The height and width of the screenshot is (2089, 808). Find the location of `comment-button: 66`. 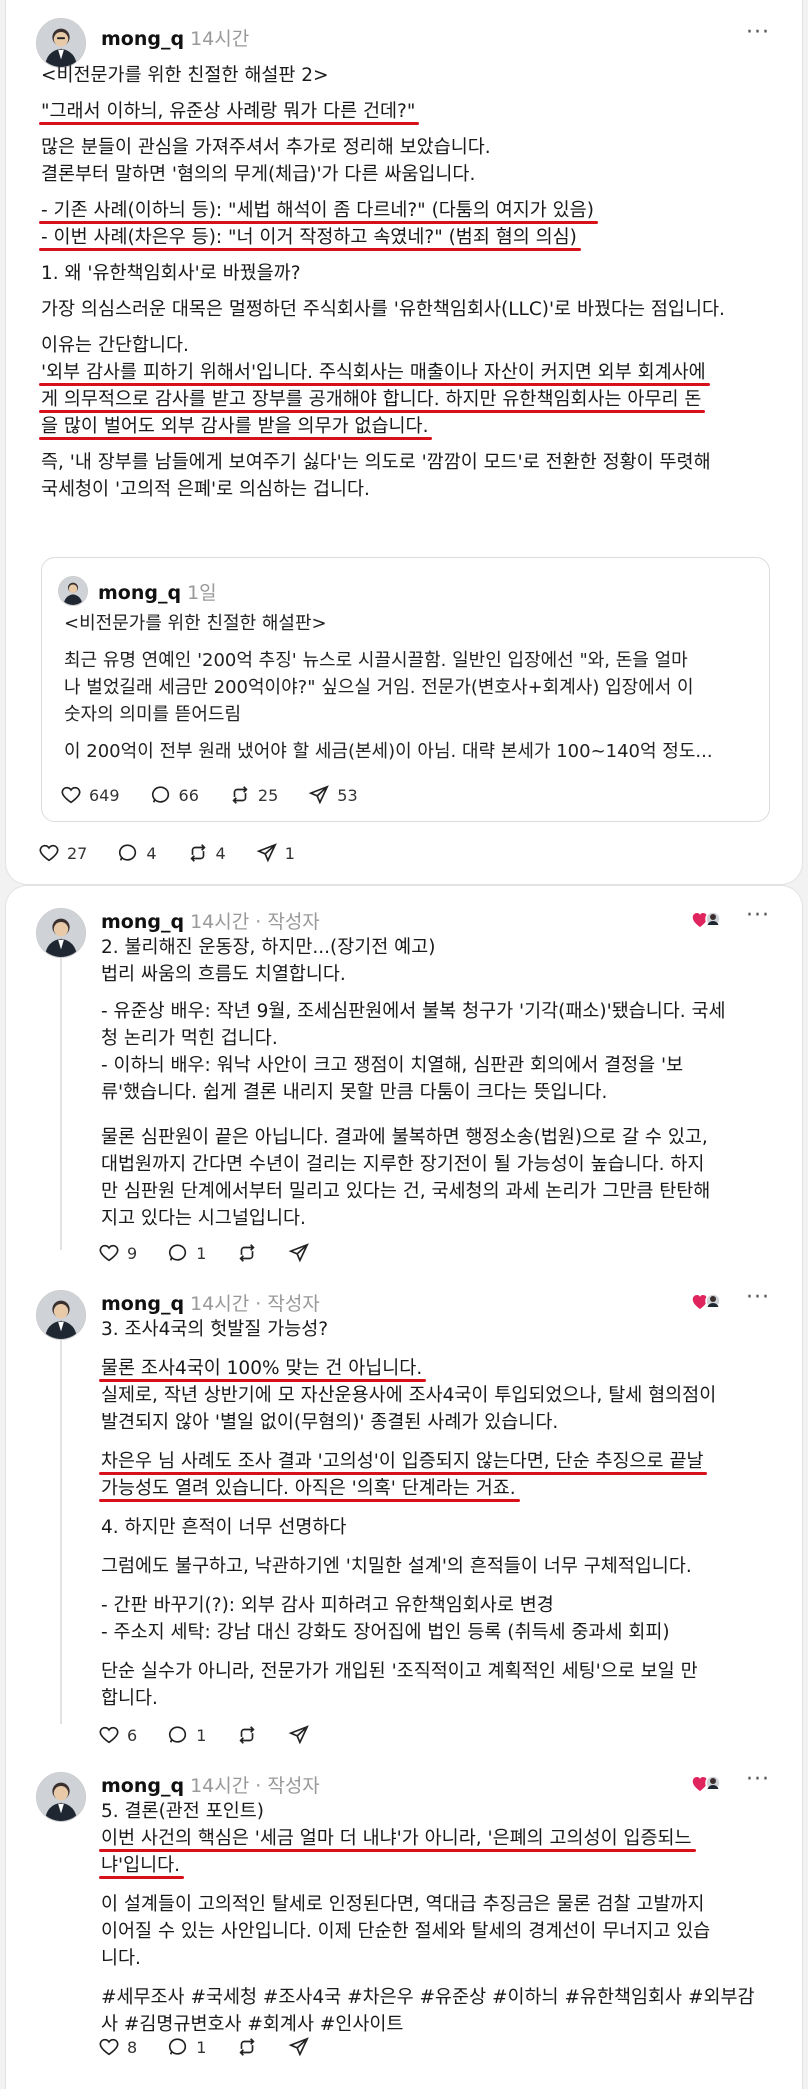

comment-button: 66 is located at coordinates (174, 795).